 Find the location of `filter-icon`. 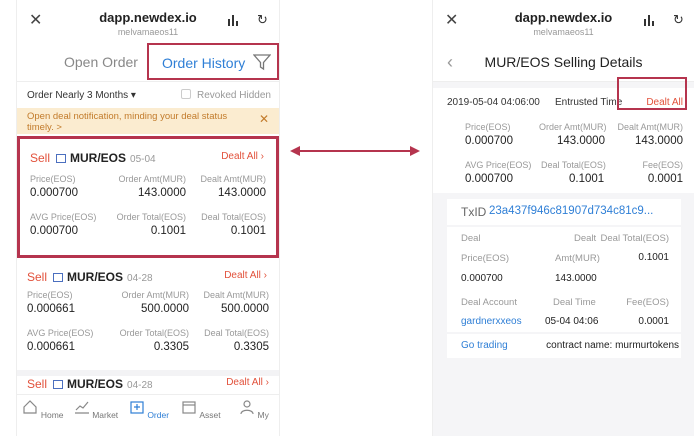

filter-icon is located at coordinates (262, 62).